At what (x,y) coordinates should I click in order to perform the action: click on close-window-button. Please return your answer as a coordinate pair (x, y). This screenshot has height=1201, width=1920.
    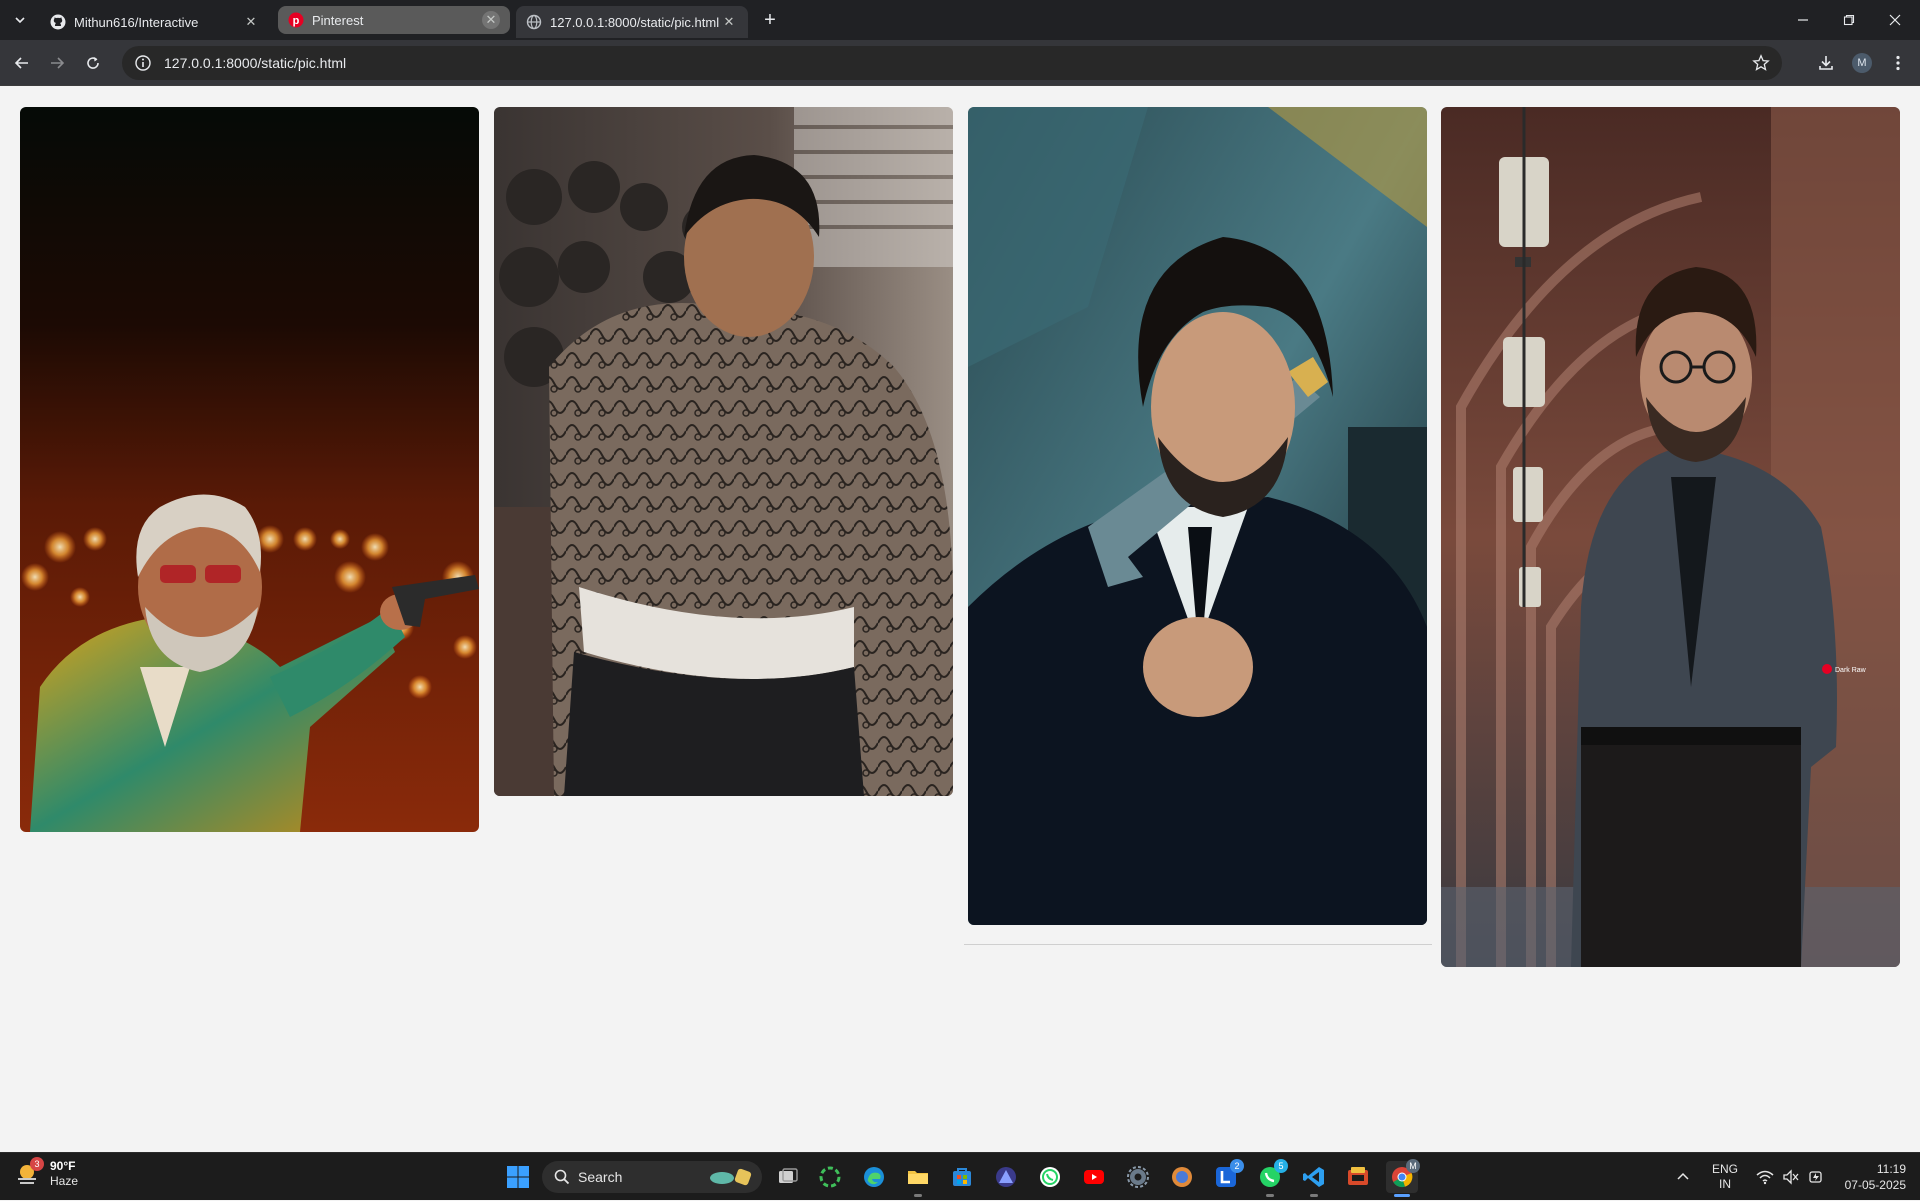
    Looking at the image, I should click on (1895, 20).